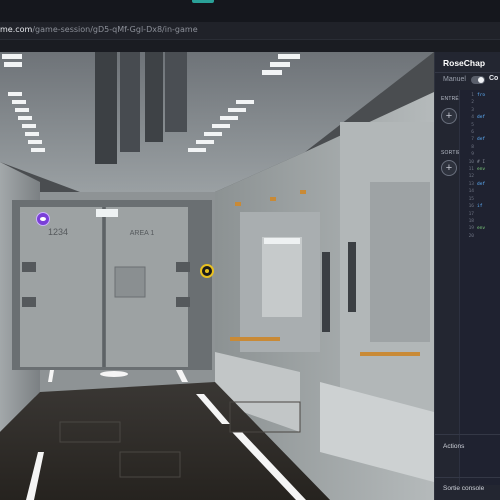 Image resolution: width=500 pixels, height=500 pixels. I want to click on console-section: Sortie console, so click(467, 488).